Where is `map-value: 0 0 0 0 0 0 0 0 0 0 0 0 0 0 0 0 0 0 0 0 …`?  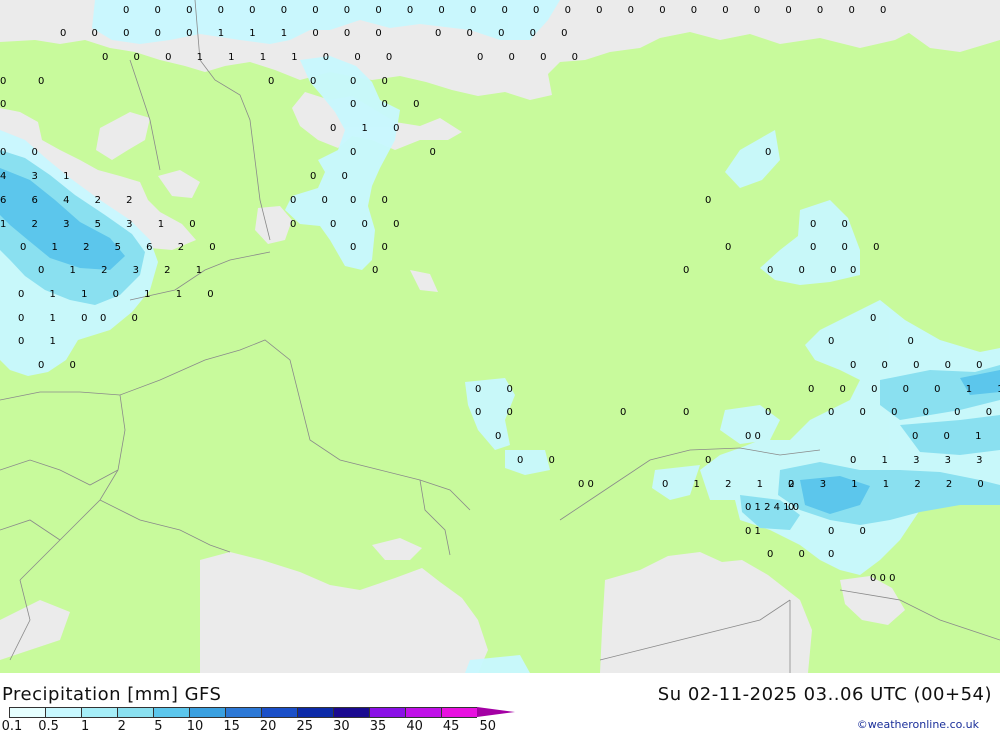
map-value: 0 0 0 0 0 0 0 0 0 0 0 0 0 0 0 0 0 0 0 0 … is located at coordinates (510, 10).